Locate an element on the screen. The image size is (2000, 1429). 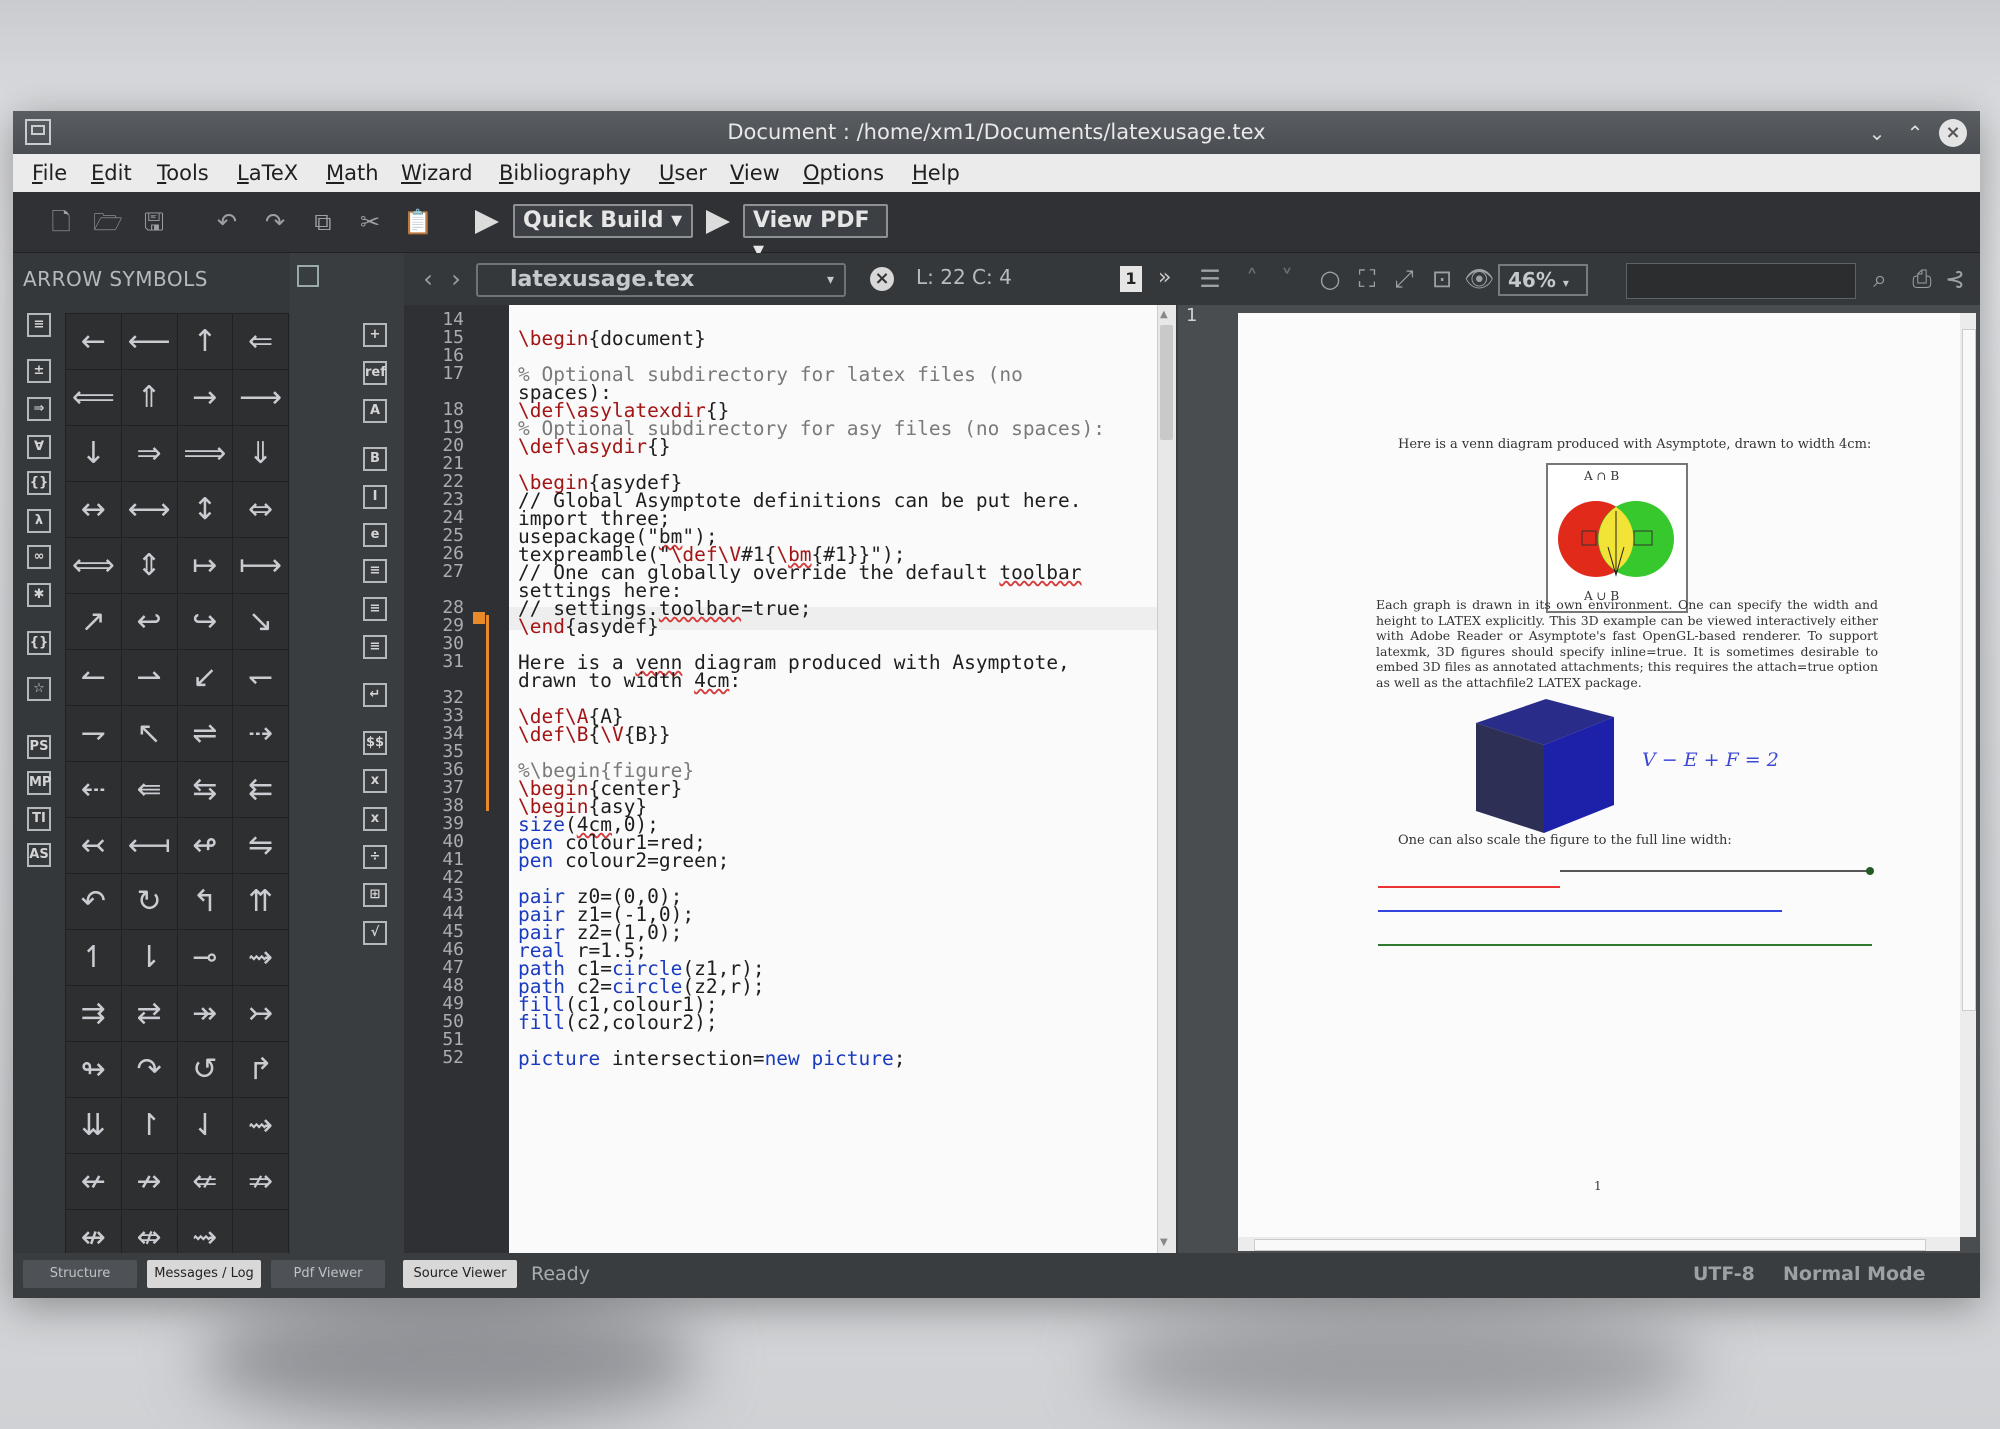
pdf-search-input is located at coordinates (1741, 281).